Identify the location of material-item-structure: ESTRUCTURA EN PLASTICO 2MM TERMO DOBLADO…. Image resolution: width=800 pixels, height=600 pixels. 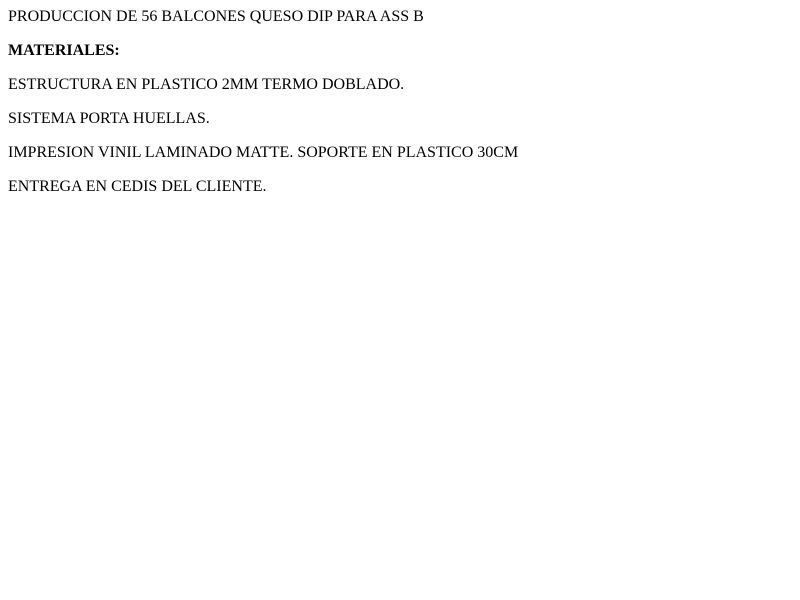
(206, 84).